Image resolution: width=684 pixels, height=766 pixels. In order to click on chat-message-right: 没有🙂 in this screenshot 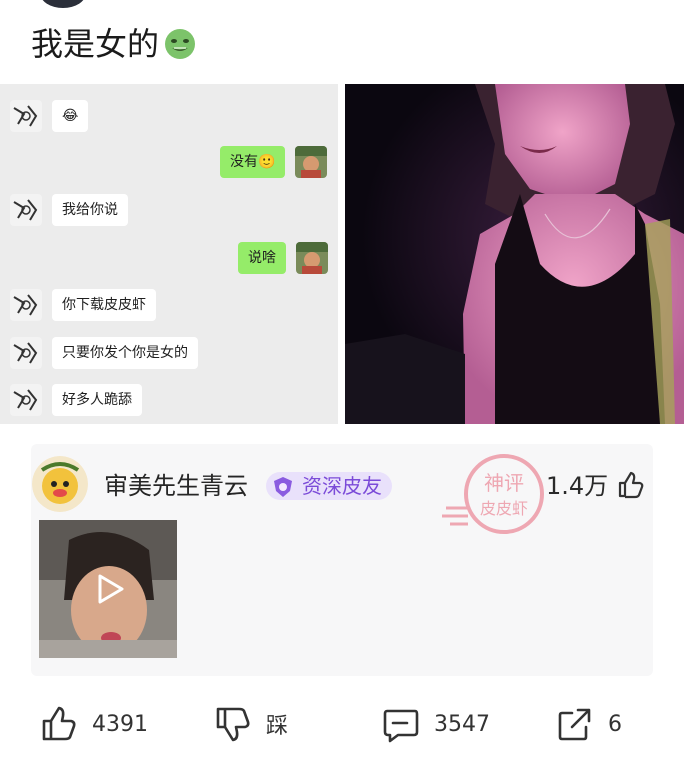, I will do `click(274, 162)`.